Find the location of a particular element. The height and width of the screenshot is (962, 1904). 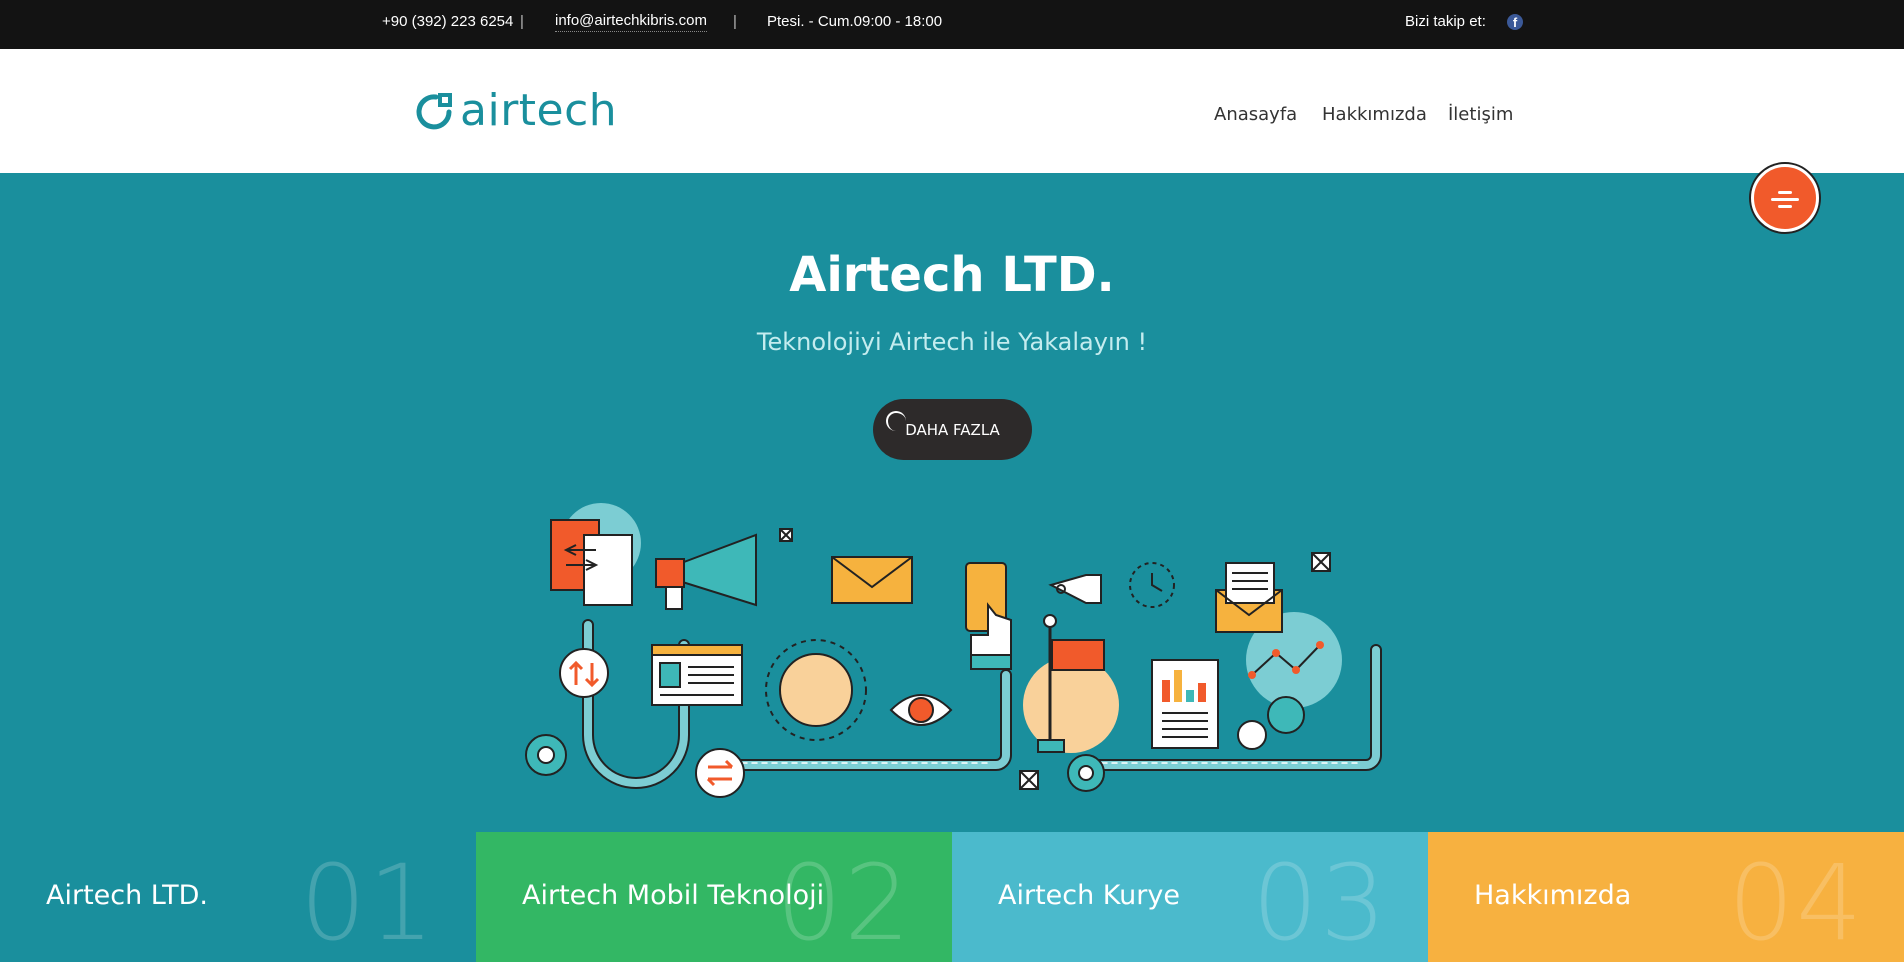

hero-subtitle: Teknolojiyi Airtech ile Yakalayın ! is located at coordinates (952, 342).